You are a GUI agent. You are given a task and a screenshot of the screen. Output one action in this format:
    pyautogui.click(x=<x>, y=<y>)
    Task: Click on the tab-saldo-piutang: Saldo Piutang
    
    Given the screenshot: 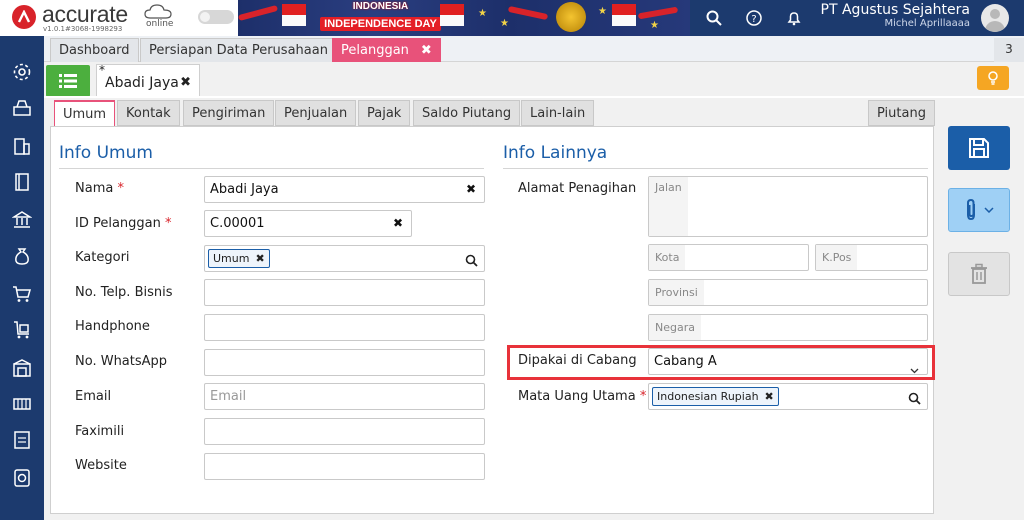 What is the action you would take?
    pyautogui.click(x=467, y=113)
    